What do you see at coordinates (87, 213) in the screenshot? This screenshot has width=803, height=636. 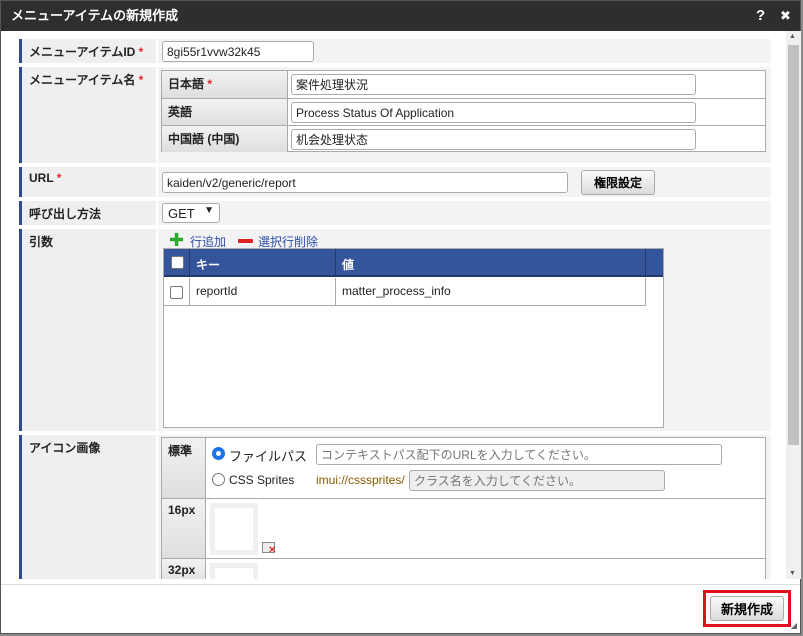 I see `call-method-label: 呼び出し方法` at bounding box center [87, 213].